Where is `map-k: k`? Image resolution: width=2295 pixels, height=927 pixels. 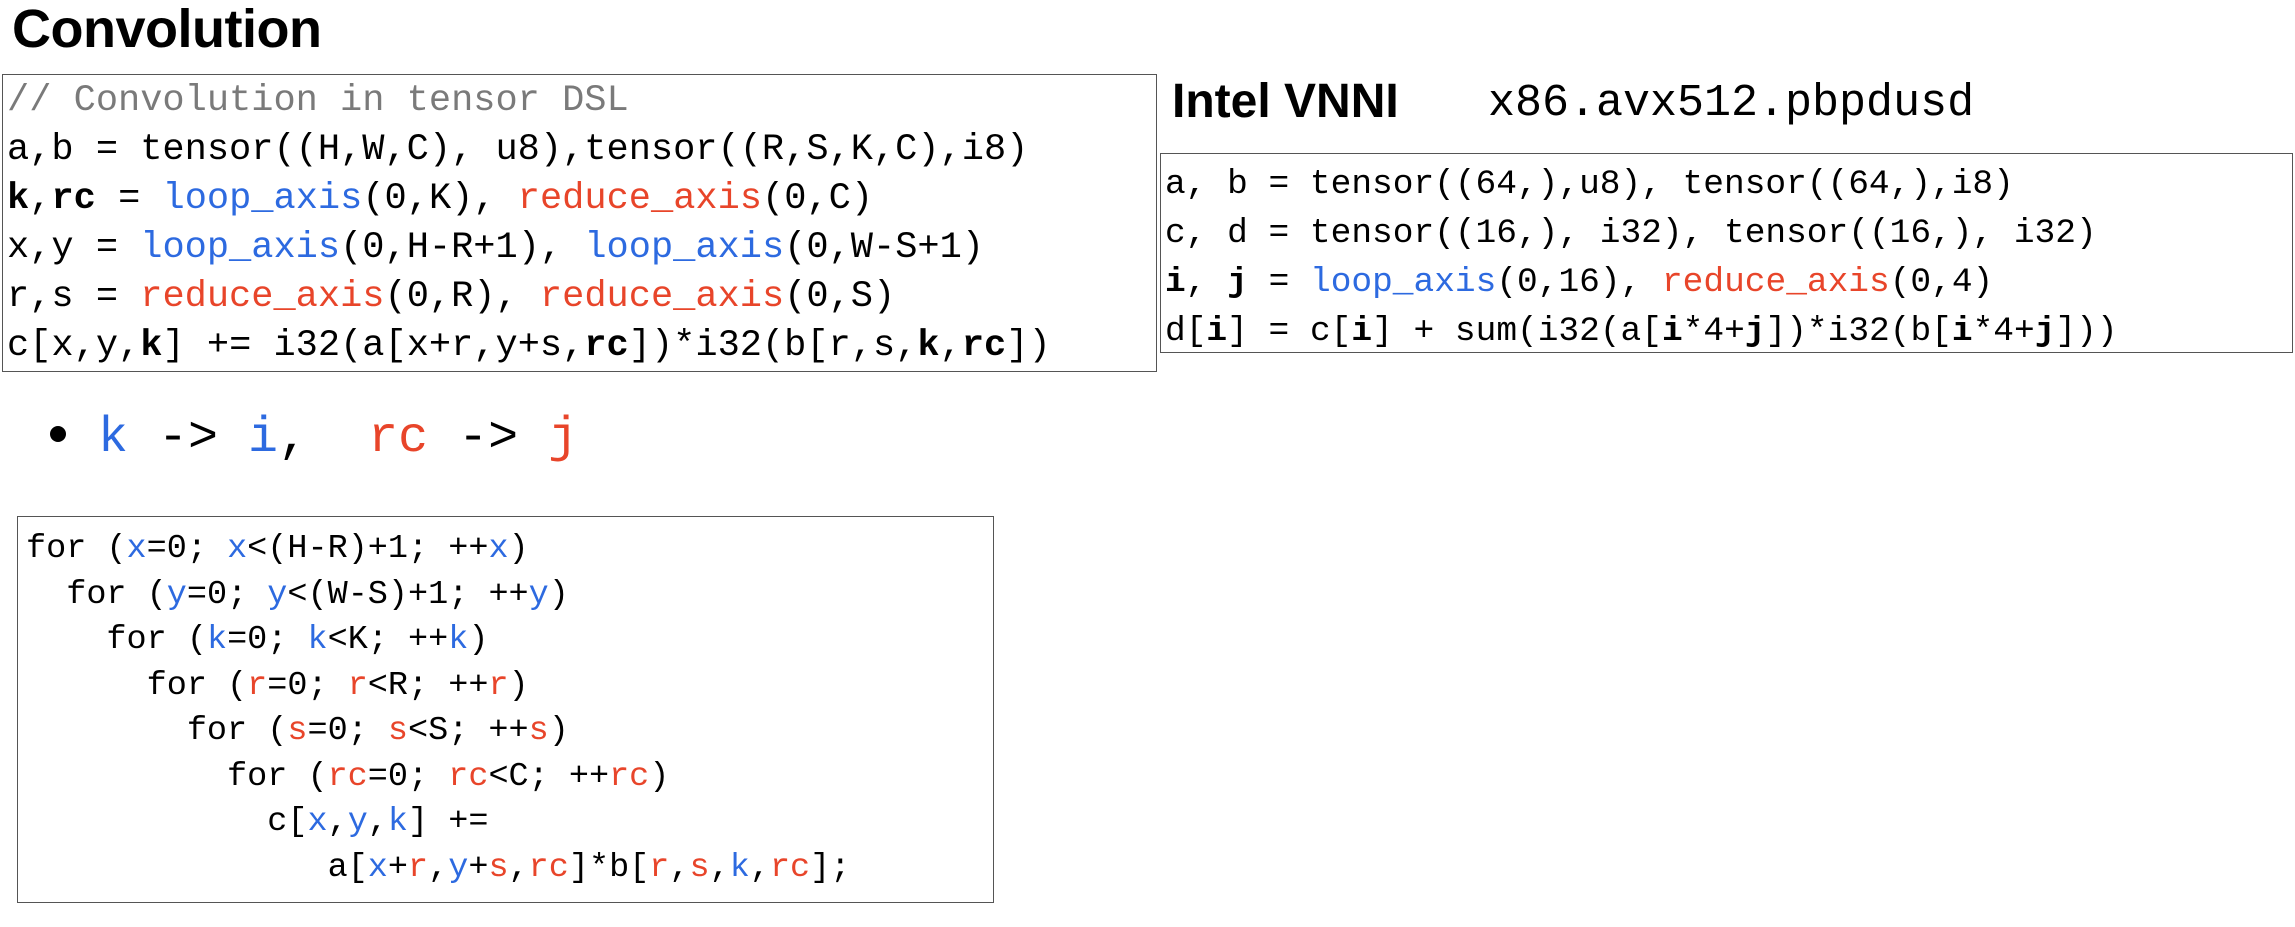 map-k: k is located at coordinates (113, 438).